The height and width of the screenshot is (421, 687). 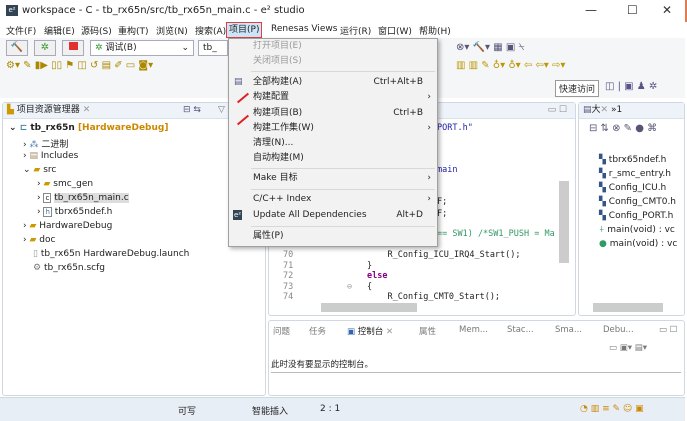 I want to click on nav-icons: ▥ ▥ ✎ ♁▾ ♁▾ ⇦ ⇦▾ ⇨▾, so click(x=510, y=66).